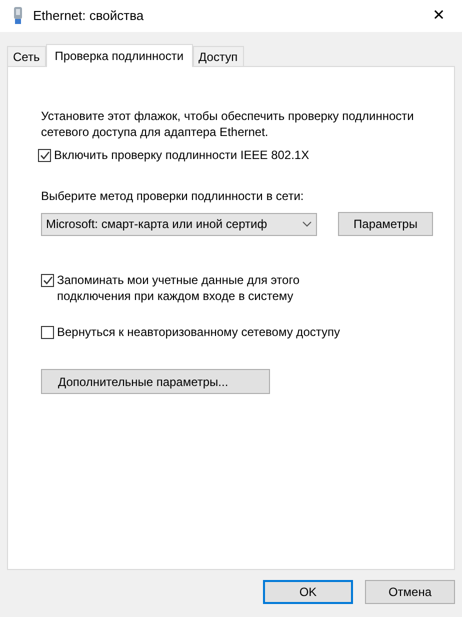  I want to click on tab: Проверка подлинности, so click(119, 55).